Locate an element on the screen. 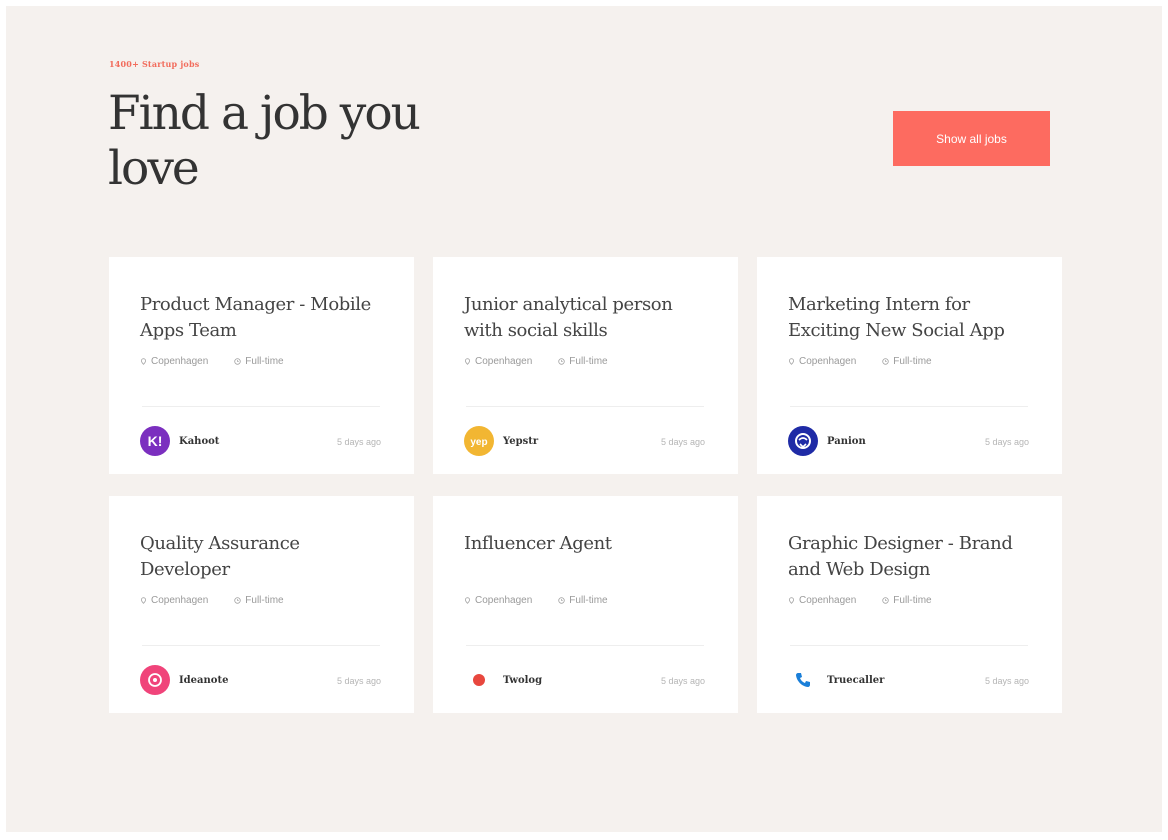 This screenshot has width=1168, height=840. company: Panion is located at coordinates (827, 441).